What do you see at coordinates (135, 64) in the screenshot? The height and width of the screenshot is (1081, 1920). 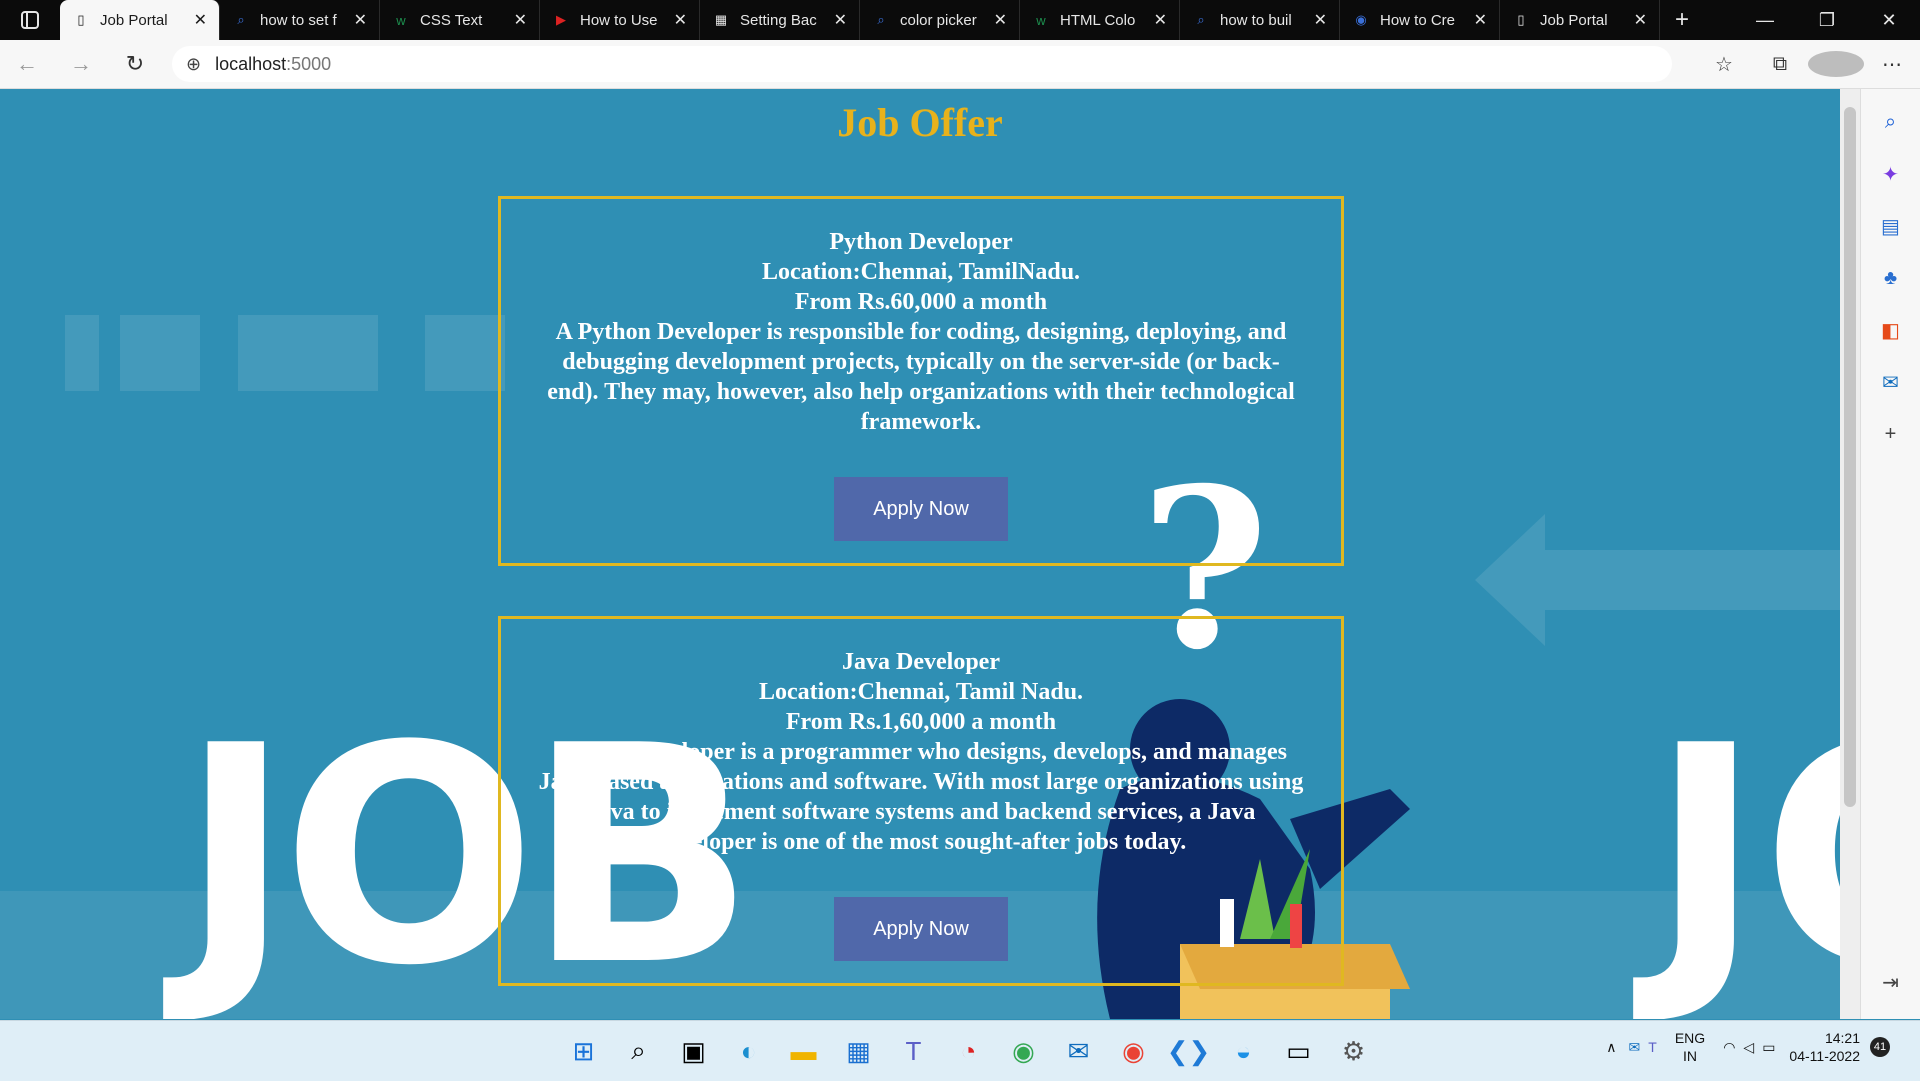 I see `refresh-icon: ↻` at bounding box center [135, 64].